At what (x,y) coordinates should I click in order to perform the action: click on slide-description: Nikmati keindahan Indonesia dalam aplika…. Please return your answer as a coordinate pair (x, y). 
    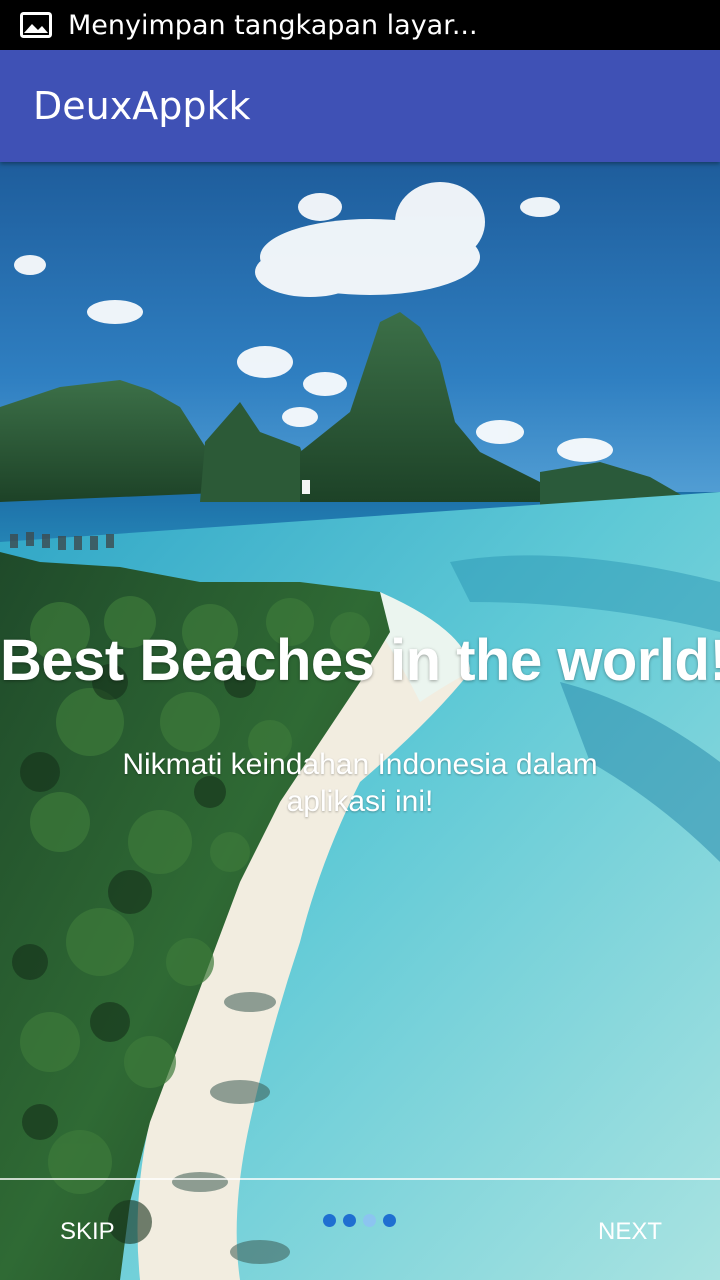
    Looking at the image, I should click on (360, 783).